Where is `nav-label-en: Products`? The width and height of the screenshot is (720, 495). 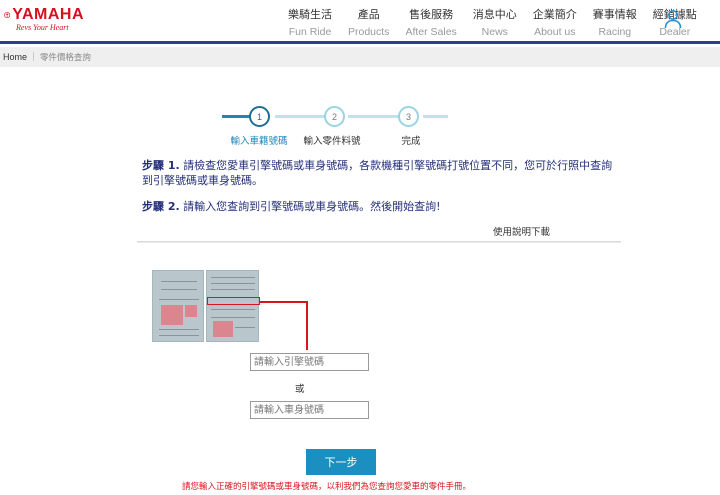 nav-label-en: Products is located at coordinates (369, 32).